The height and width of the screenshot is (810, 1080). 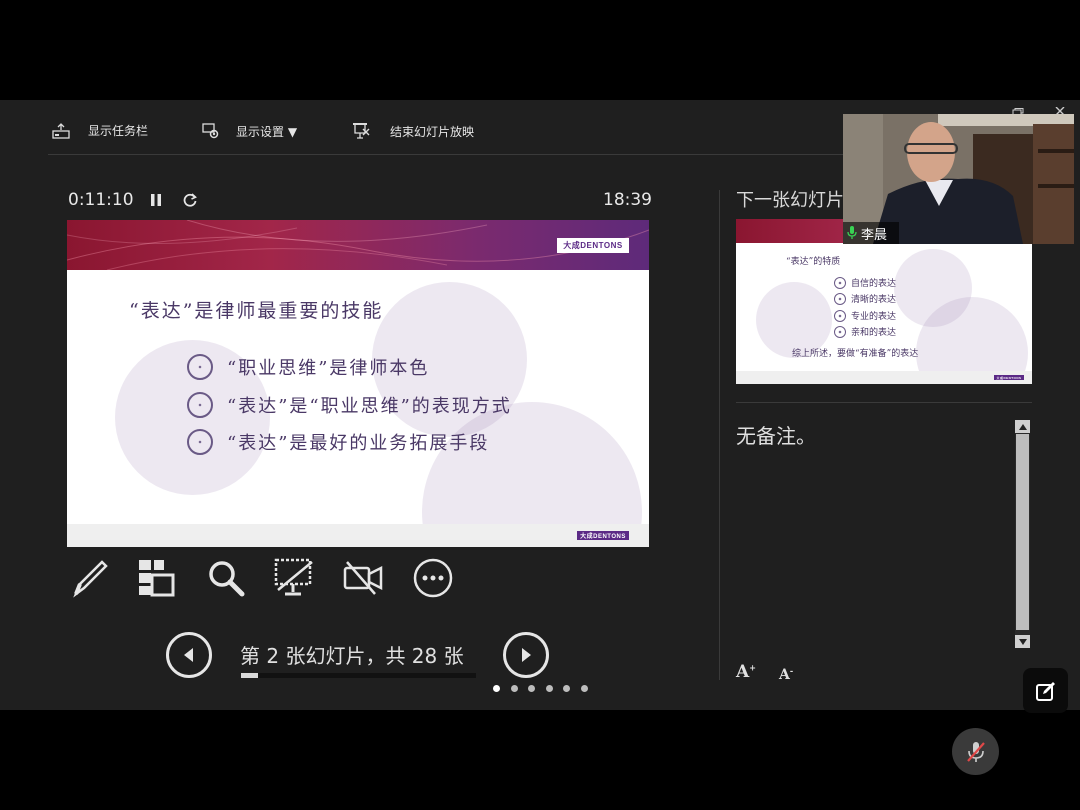 What do you see at coordinates (593, 245) in the screenshot?
I see `dentons-logo: 大成DENTONS` at bounding box center [593, 245].